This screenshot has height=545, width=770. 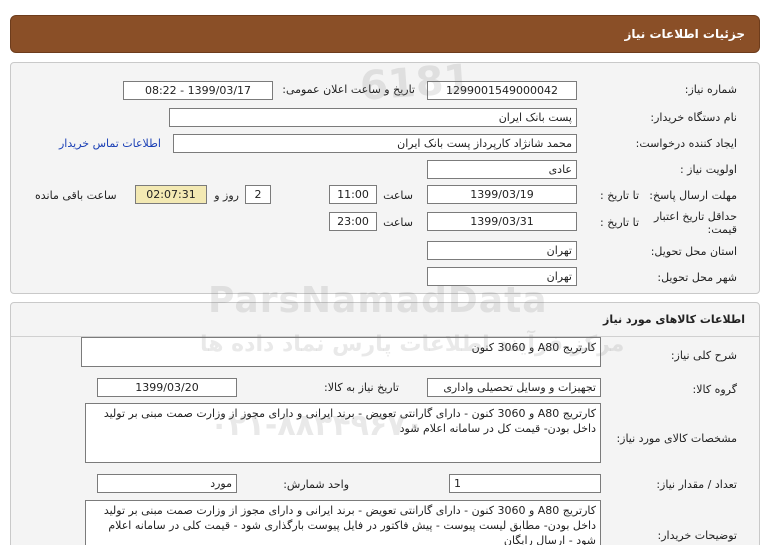 I want to click on province-field: تهران, so click(x=502, y=250).